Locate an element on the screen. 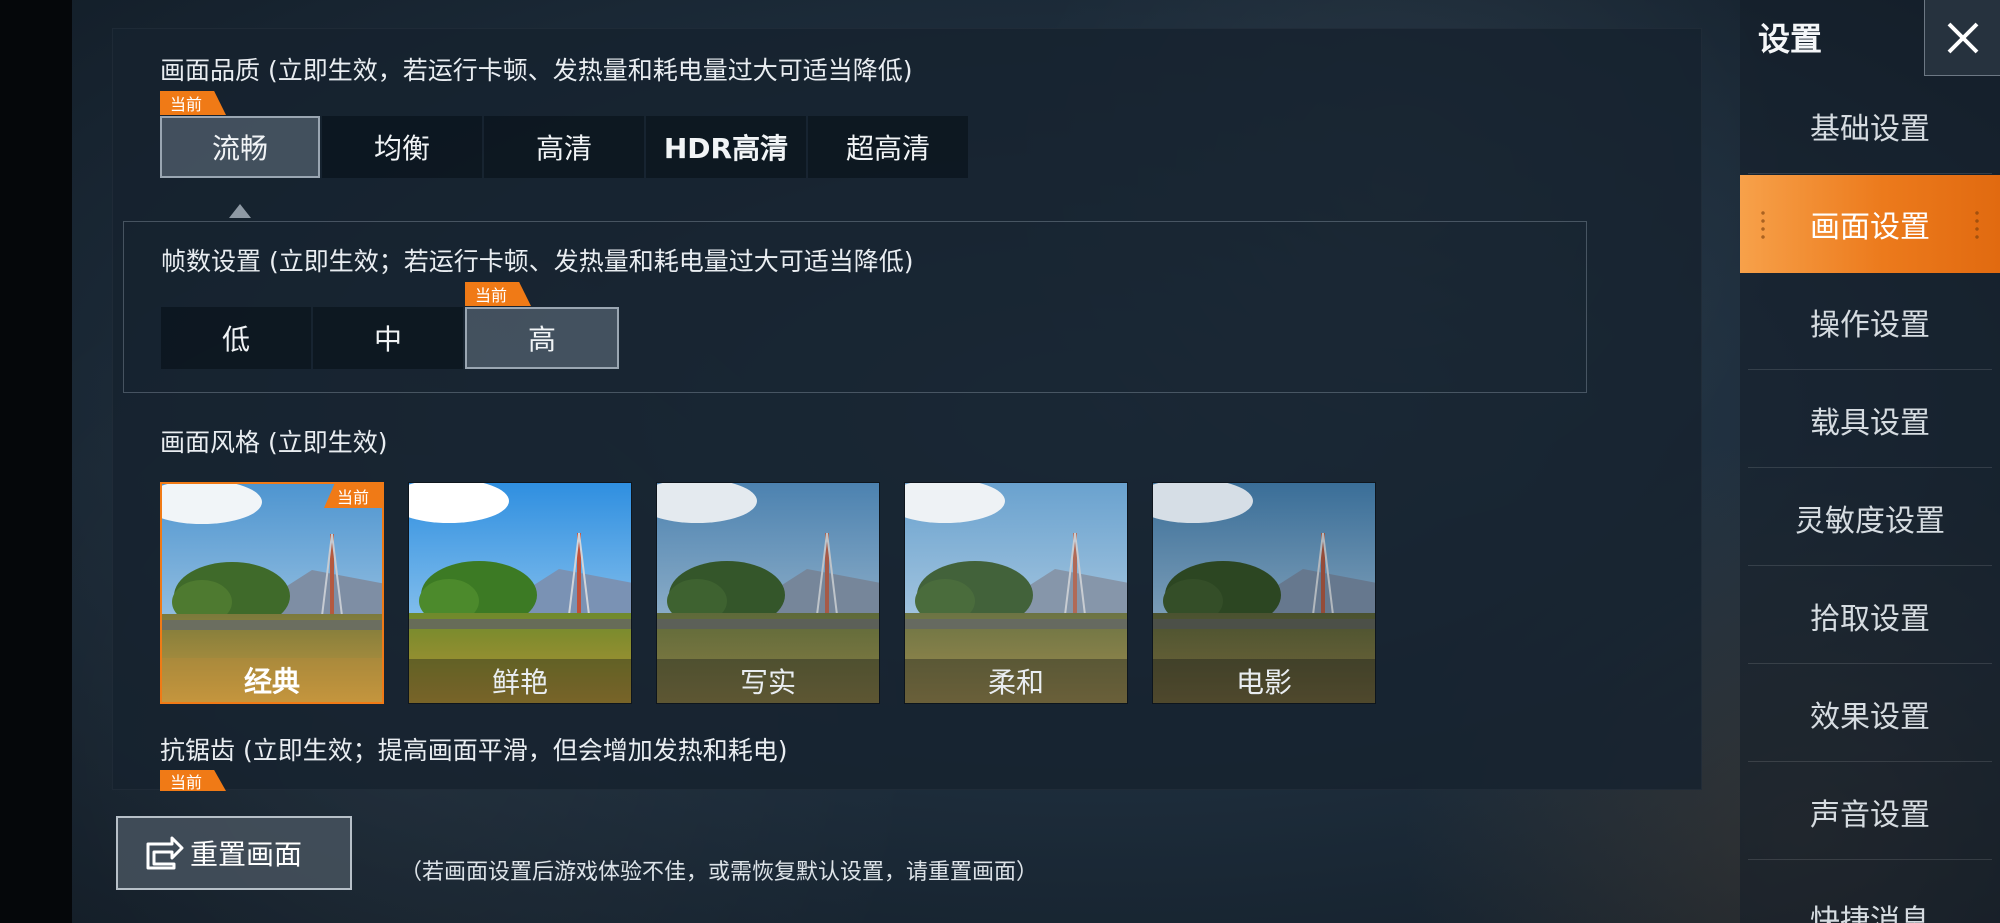 The image size is (2000, 923). antialias-current-tag: 当前 is located at coordinates (193, 780).